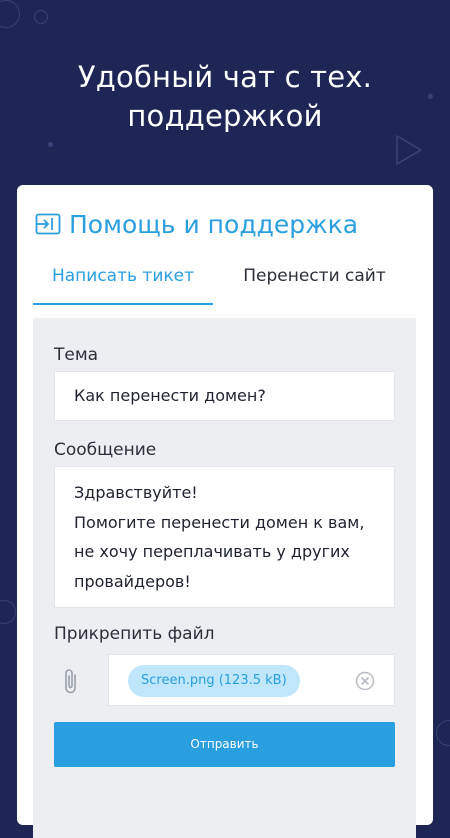 This screenshot has height=838, width=450. I want to click on attachment-chip: Screen.png (123.5 kB), so click(214, 681).